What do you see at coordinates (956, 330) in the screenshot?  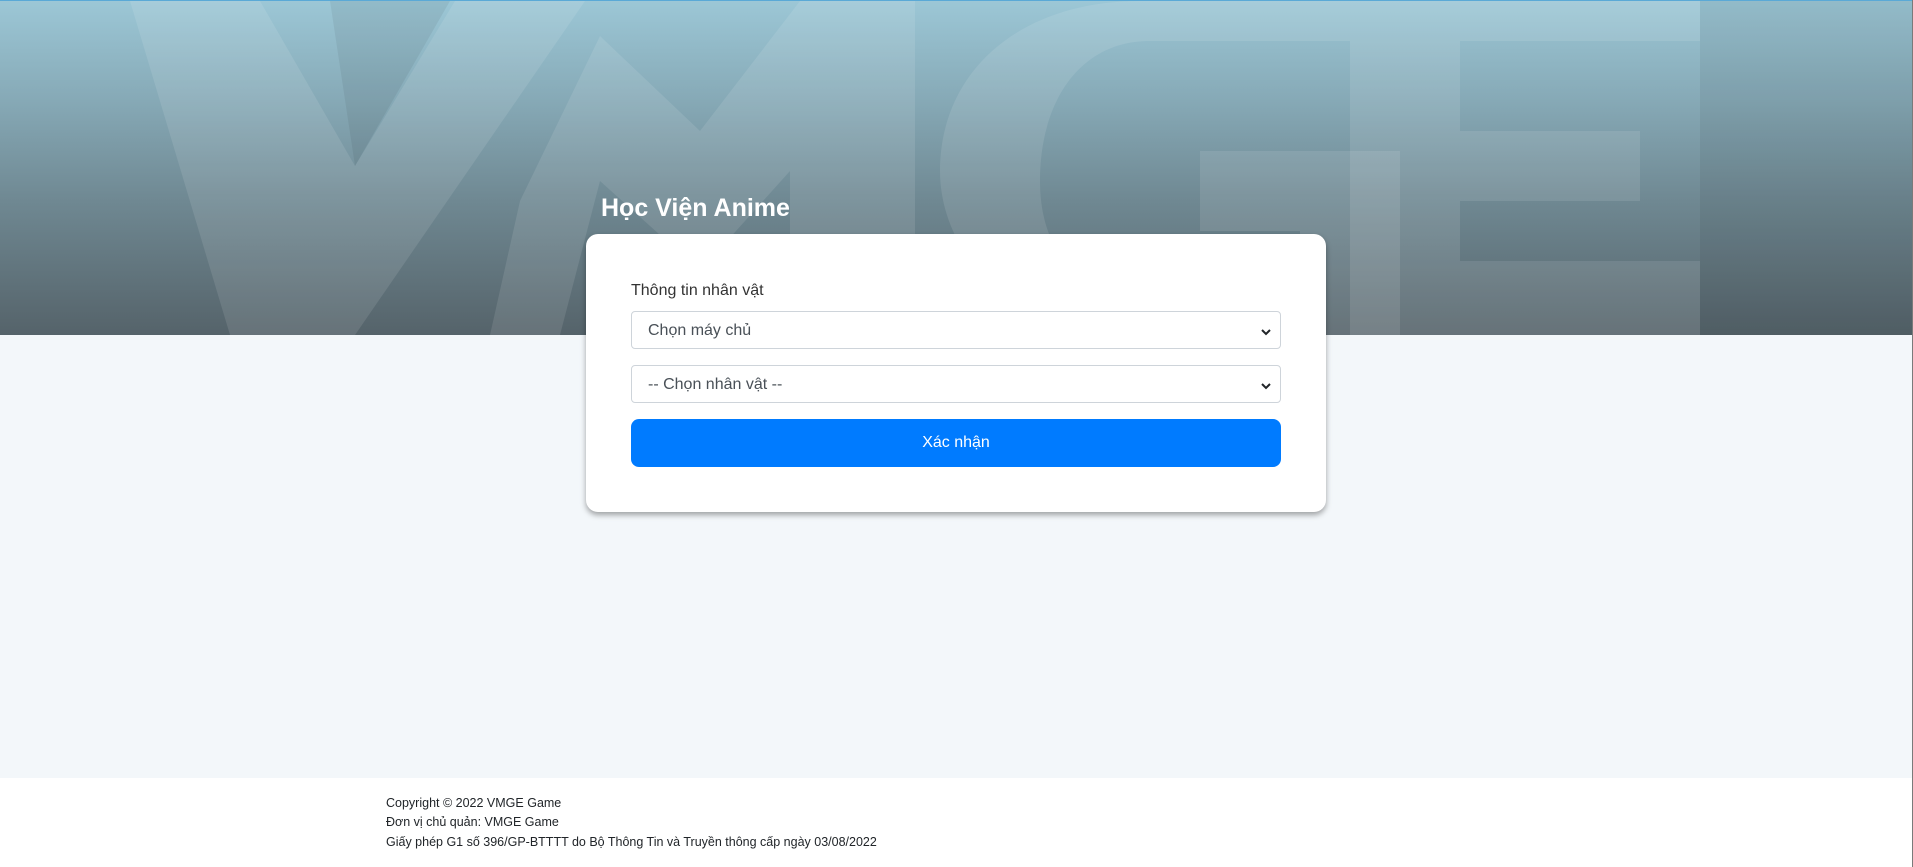 I see `server-select: Chọn máy chủ` at bounding box center [956, 330].